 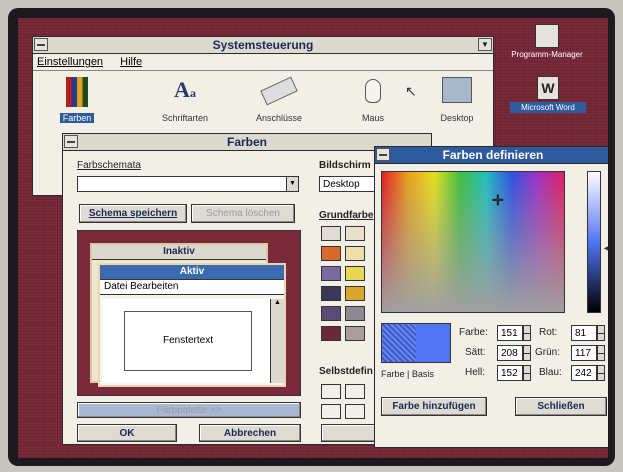 I want to click on scheme-dropdown: ▼, so click(x=188, y=184).